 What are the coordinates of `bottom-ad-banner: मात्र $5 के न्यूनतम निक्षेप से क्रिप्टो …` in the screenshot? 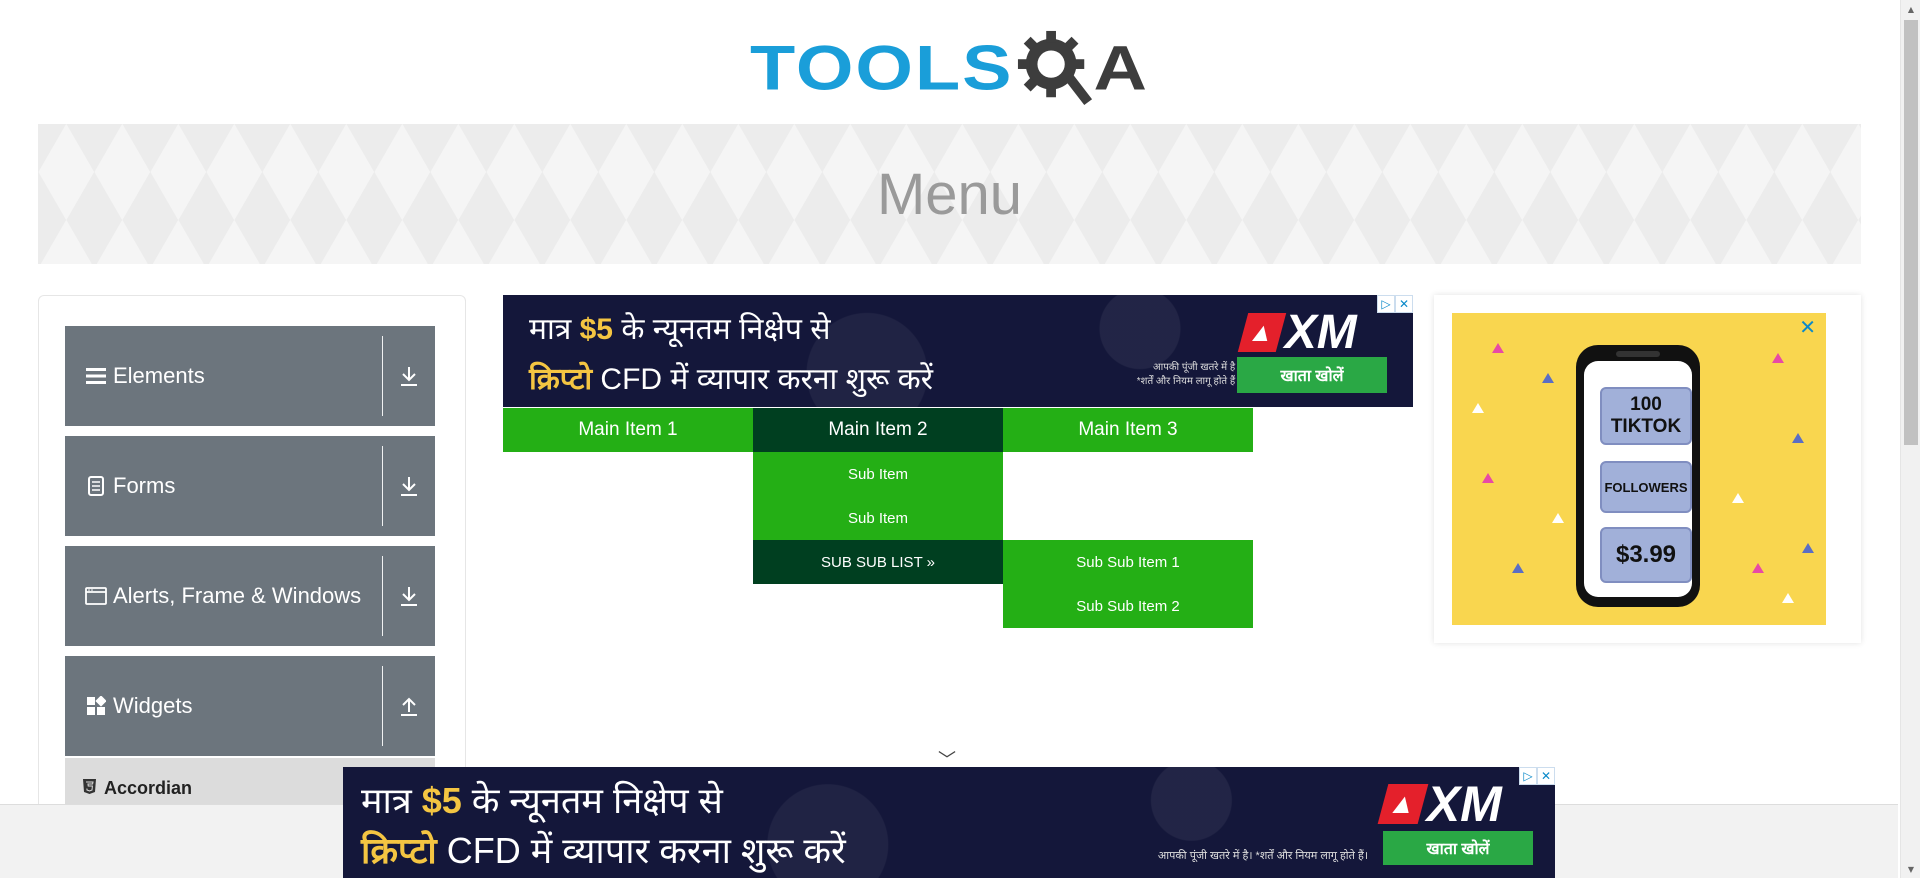 It's located at (949, 822).